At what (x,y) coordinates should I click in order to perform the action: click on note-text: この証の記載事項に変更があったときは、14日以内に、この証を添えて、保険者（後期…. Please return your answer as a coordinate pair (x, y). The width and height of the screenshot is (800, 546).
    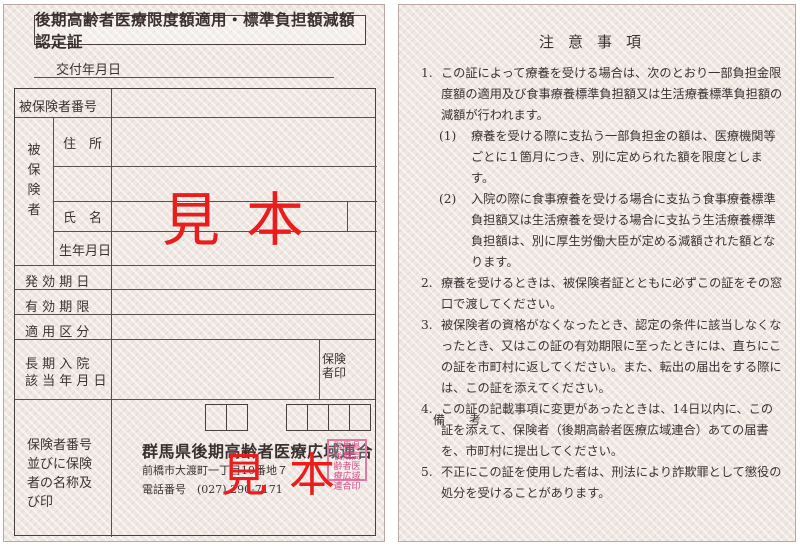
    Looking at the image, I should click on (607, 430).